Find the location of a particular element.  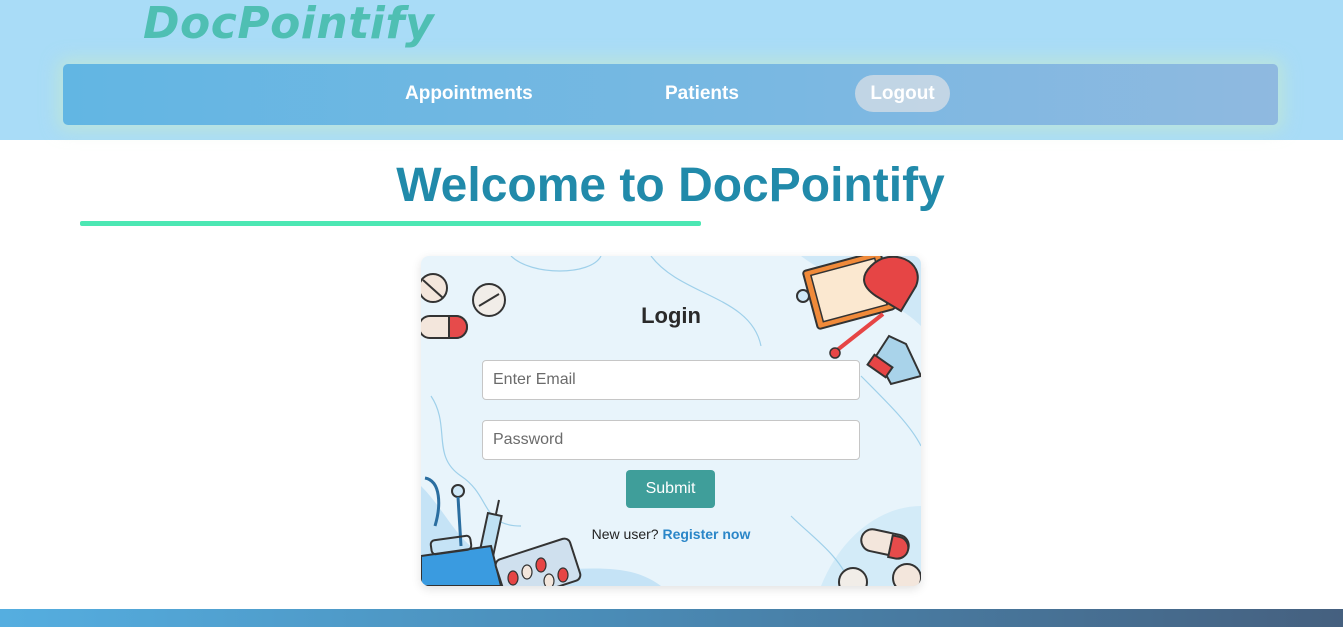

register-link: Register now is located at coordinates (706, 534).